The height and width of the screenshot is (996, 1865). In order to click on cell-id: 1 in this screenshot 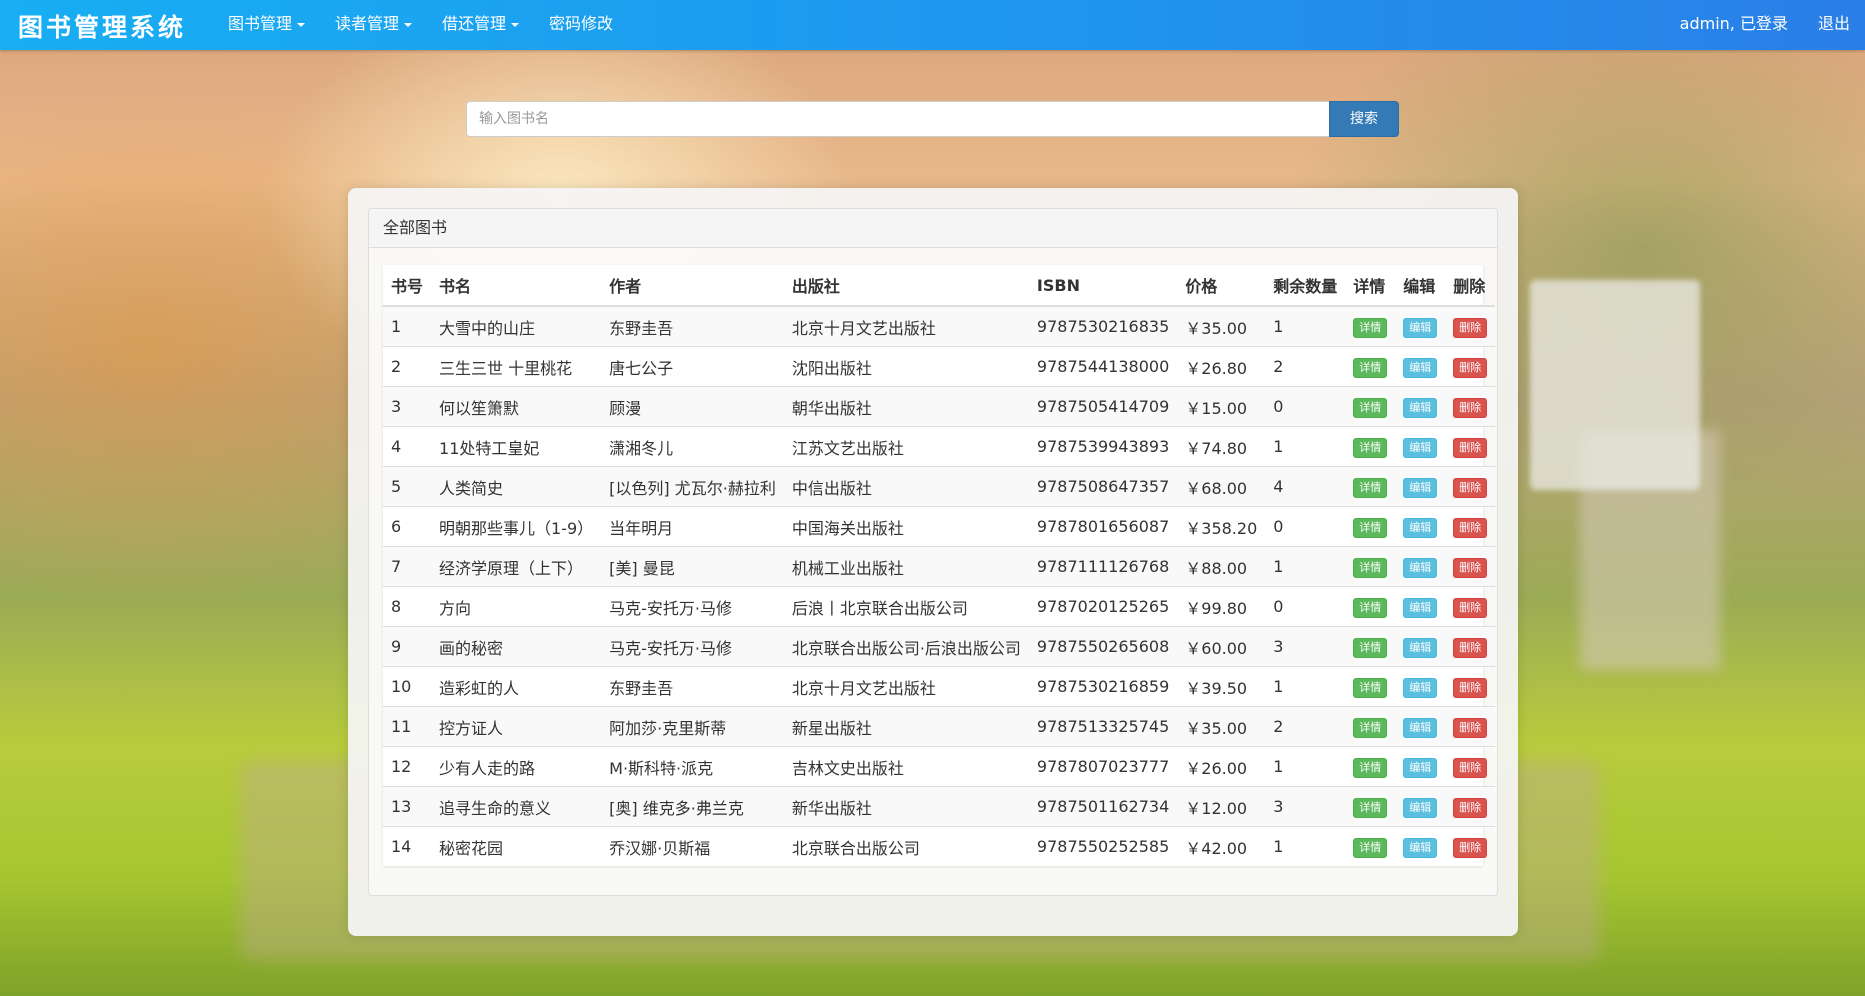, I will do `click(407, 326)`.